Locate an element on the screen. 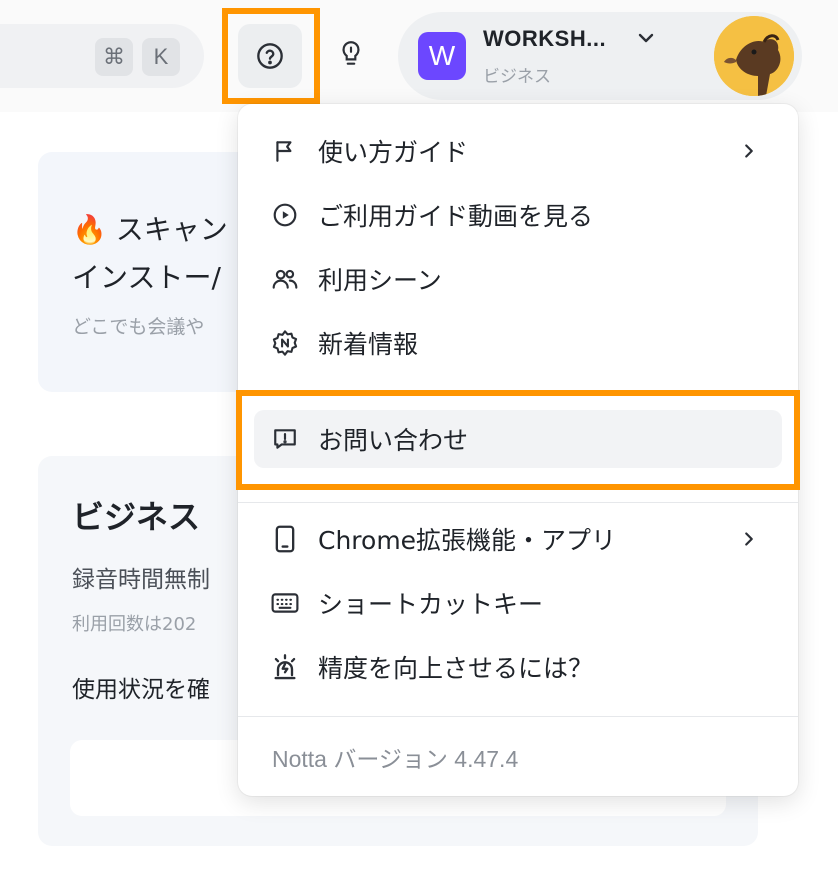  tips-button is located at coordinates (351, 54).